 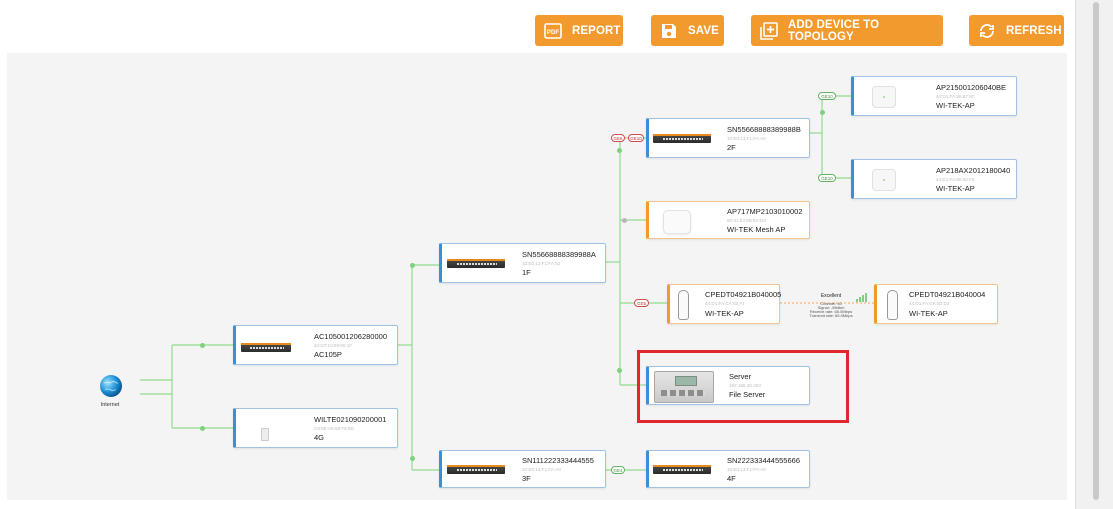 I want to click on internet-node: Internet, so click(x=110, y=394).